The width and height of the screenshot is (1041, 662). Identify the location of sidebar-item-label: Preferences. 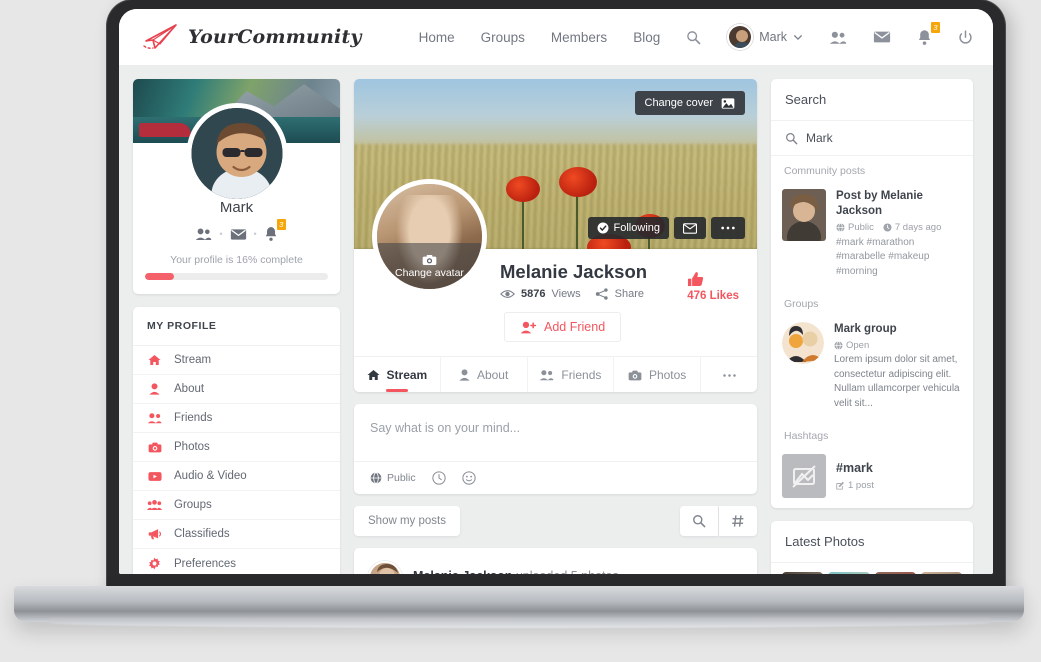
(205, 563).